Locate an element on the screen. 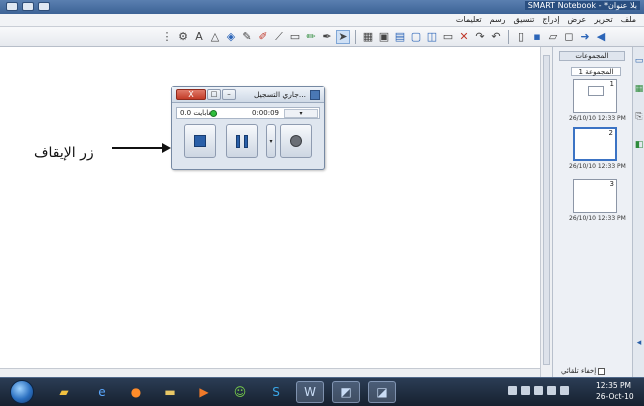 Image resolution: width=644 pixels, height=406 pixels. pen-icon: ✒ is located at coordinates (327, 37).